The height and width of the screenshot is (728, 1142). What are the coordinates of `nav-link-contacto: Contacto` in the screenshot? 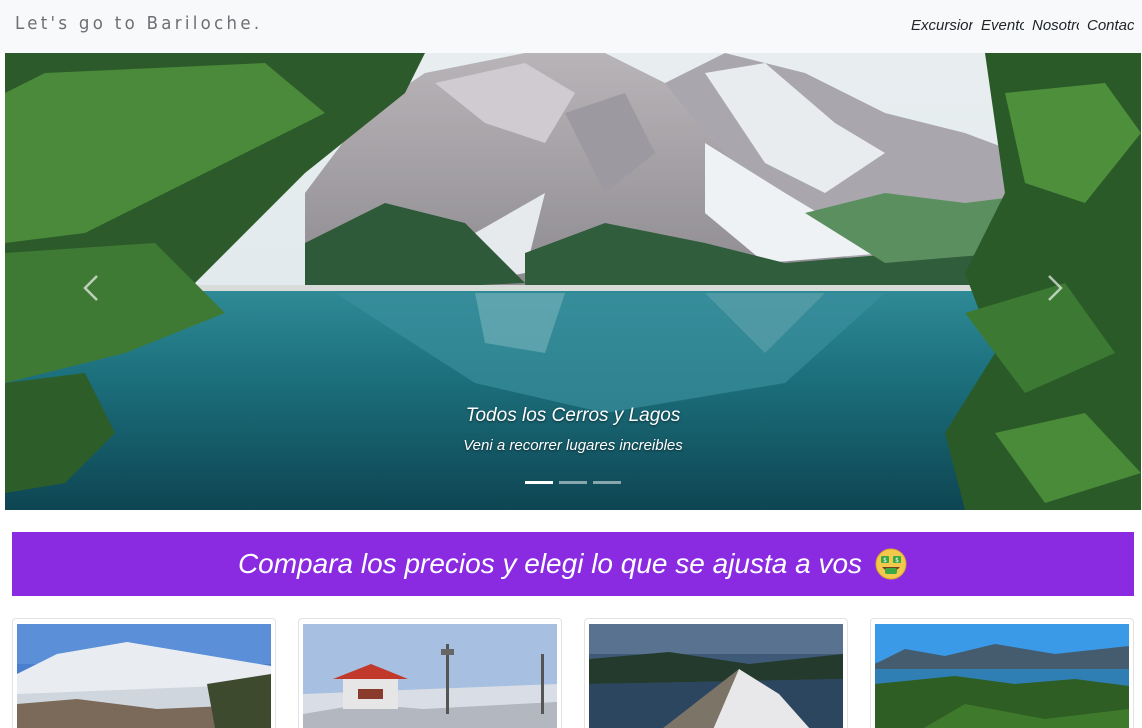 It's located at (1110, 25).